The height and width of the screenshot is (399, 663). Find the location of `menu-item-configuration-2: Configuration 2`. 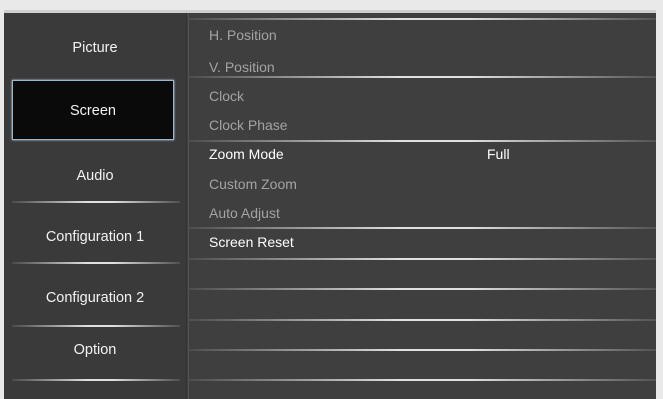

menu-item-configuration-2: Configuration 2 is located at coordinates (95, 300).